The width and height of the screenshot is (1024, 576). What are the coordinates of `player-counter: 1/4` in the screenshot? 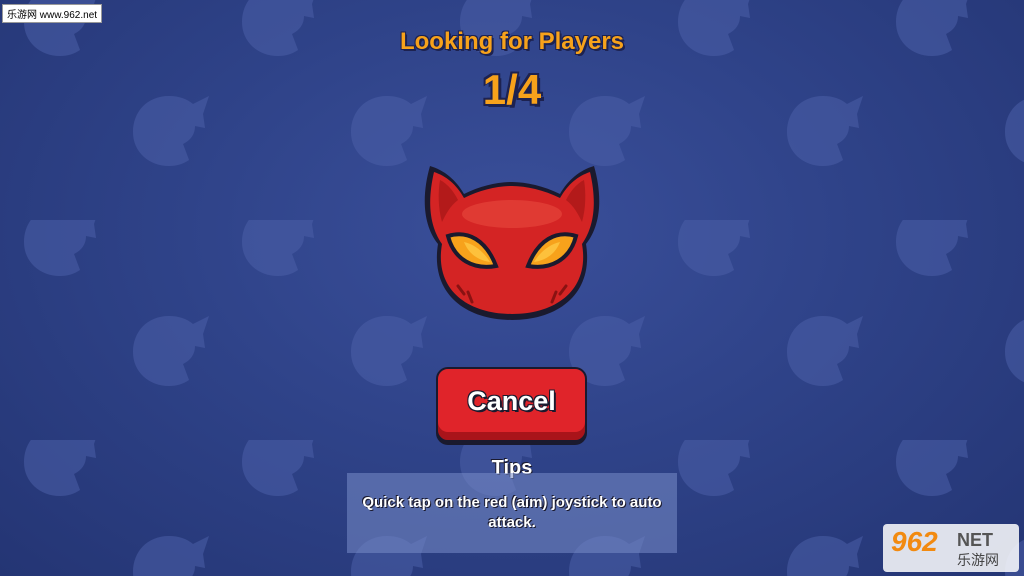 It's located at (512, 89).